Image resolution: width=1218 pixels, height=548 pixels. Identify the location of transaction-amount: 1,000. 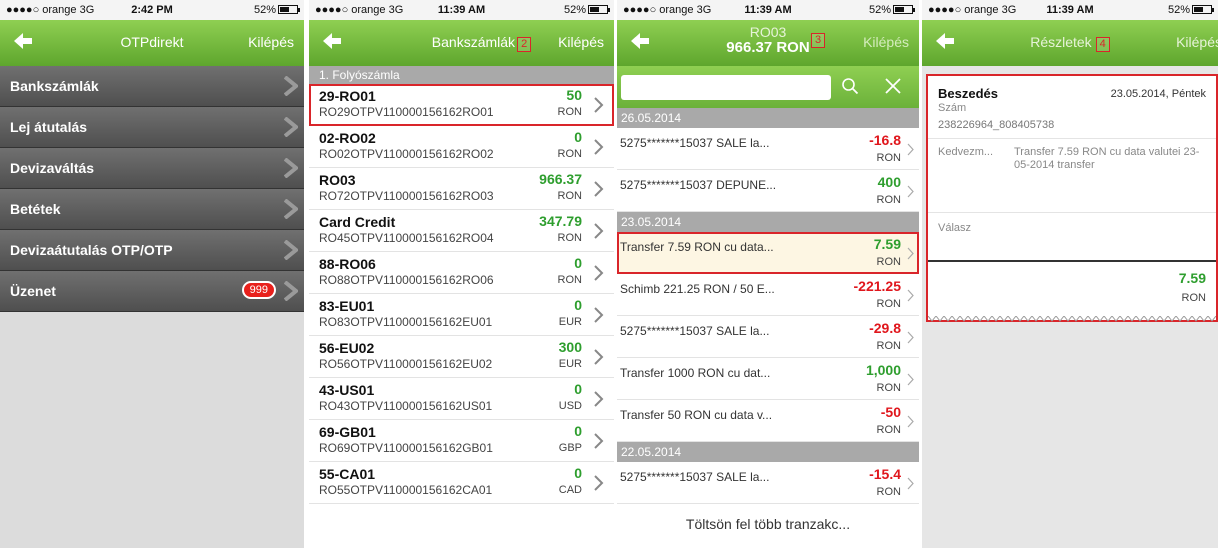
(883, 370).